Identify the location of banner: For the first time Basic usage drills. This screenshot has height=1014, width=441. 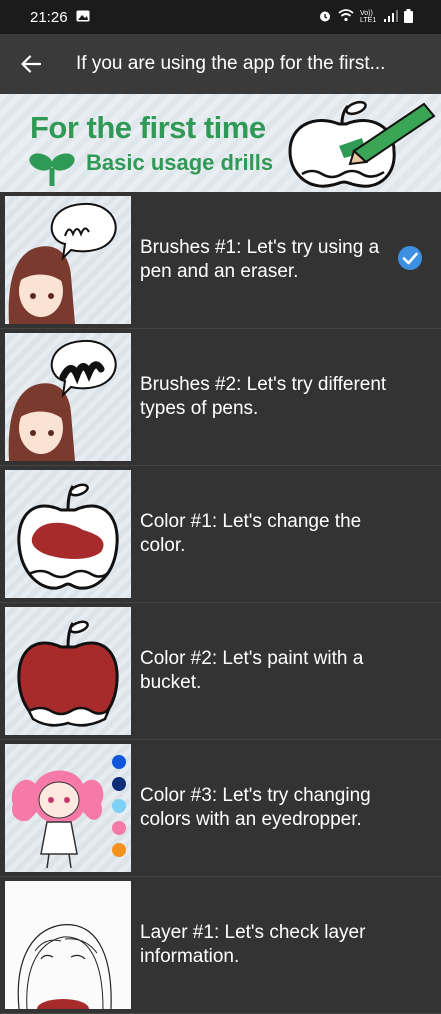
(220, 143).